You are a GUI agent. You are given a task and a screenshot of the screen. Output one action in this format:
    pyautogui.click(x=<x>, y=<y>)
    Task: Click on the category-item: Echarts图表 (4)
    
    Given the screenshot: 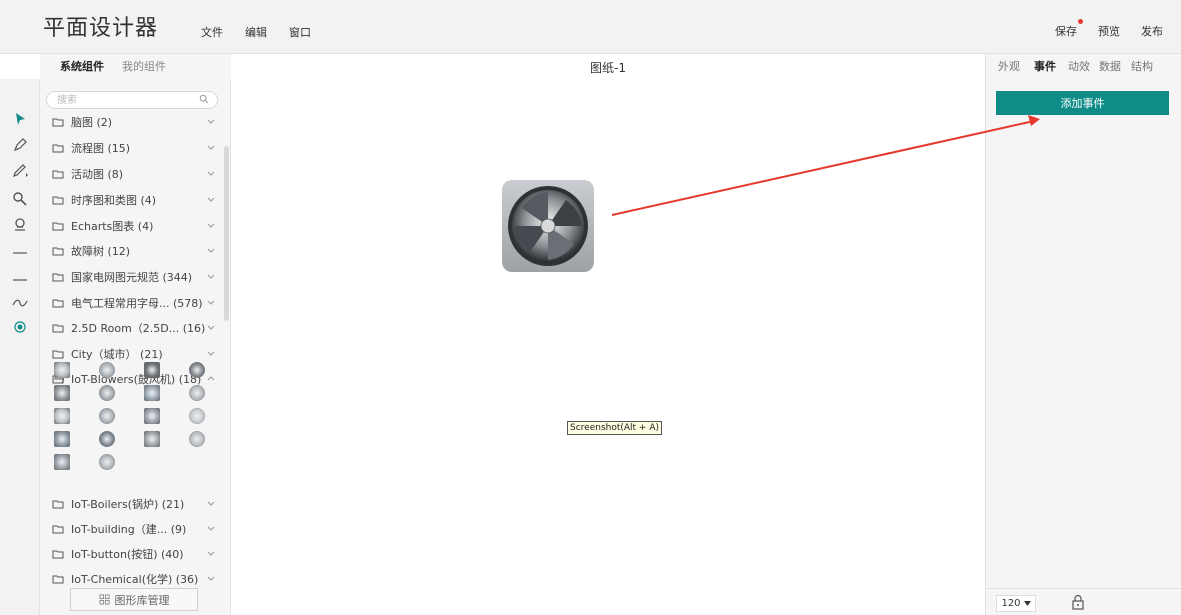 What is the action you would take?
    pyautogui.click(x=134, y=226)
    